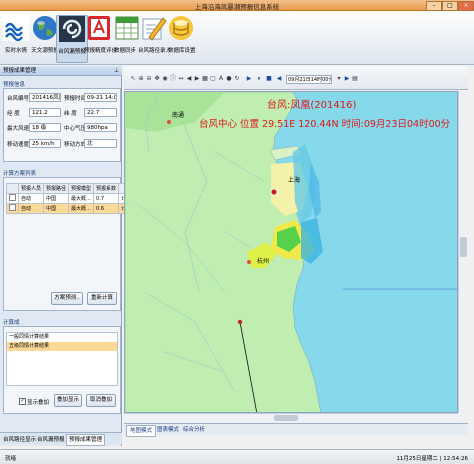 The height and width of the screenshot is (464, 474). What do you see at coordinates (168, 430) in the screenshot?
I see `tab-chart-mode: 图表模式` at bounding box center [168, 430].